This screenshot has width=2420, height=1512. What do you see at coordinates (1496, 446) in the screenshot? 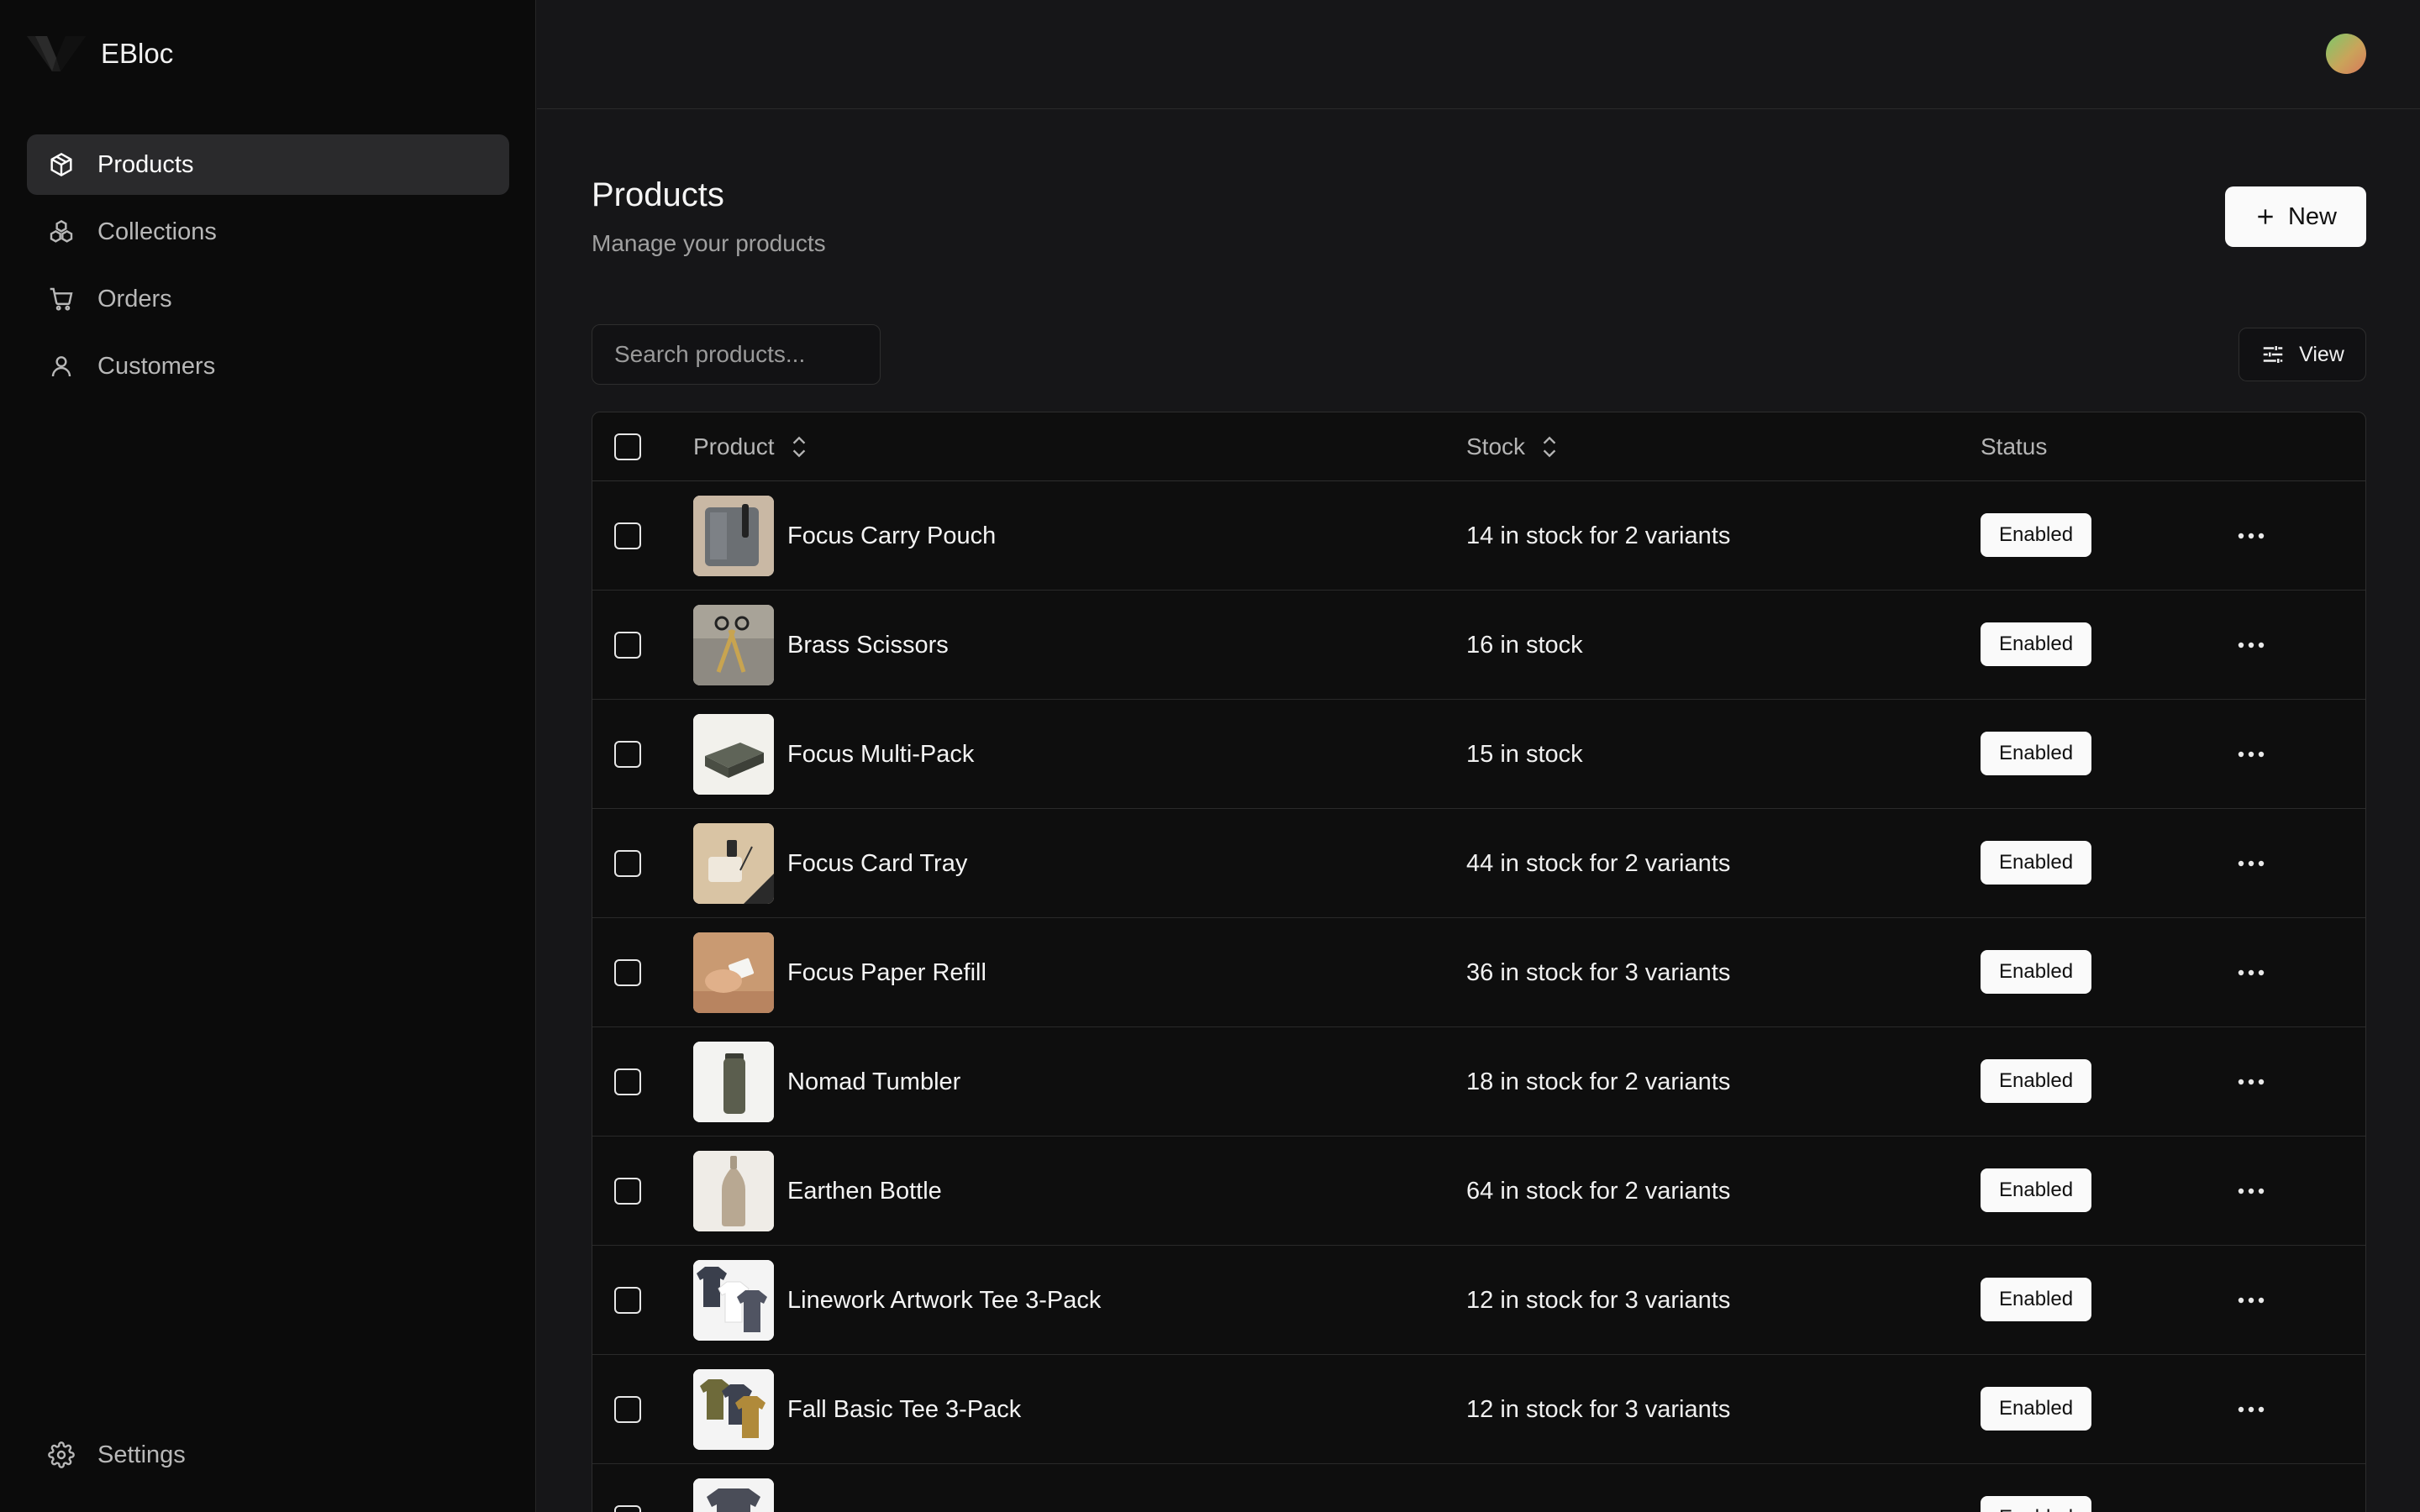
I see `column-label: Stock` at bounding box center [1496, 446].